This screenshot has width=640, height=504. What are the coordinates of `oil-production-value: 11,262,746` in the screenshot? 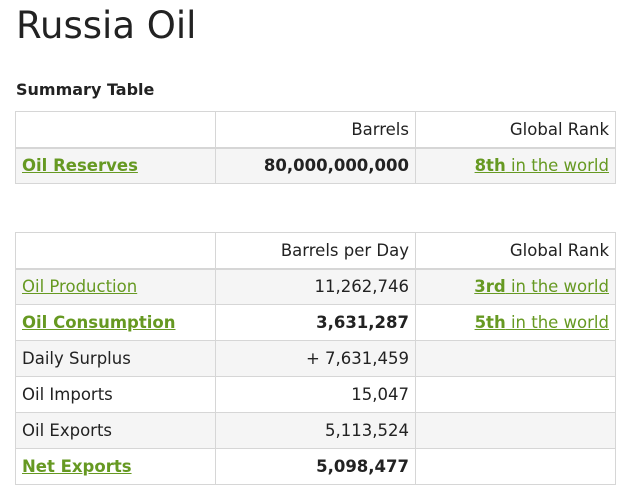 It's located at (315, 286).